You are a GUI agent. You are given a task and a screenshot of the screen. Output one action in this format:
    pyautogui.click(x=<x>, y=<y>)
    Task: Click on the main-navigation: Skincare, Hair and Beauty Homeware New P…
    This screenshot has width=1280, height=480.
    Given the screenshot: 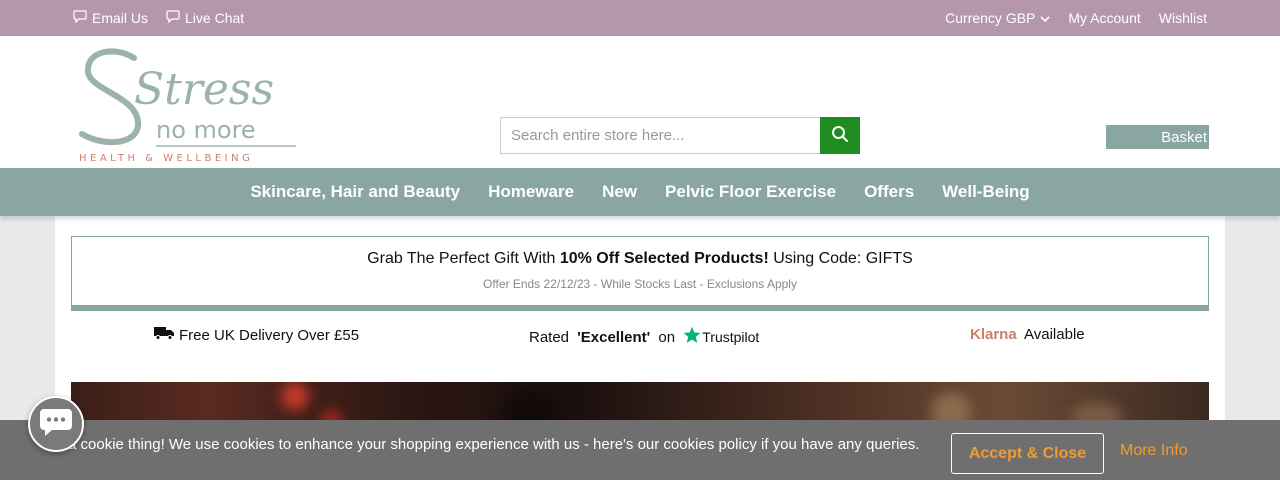 What is the action you would take?
    pyautogui.click(x=640, y=192)
    